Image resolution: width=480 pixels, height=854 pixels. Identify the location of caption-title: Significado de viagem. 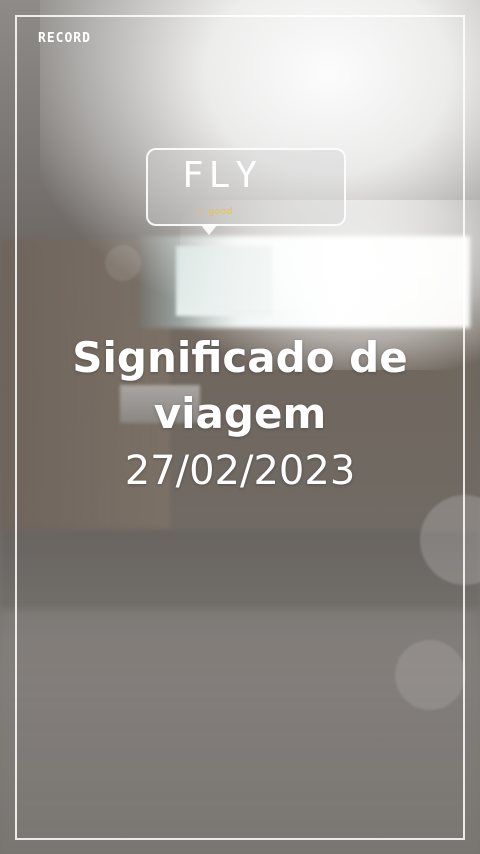
(240, 386).